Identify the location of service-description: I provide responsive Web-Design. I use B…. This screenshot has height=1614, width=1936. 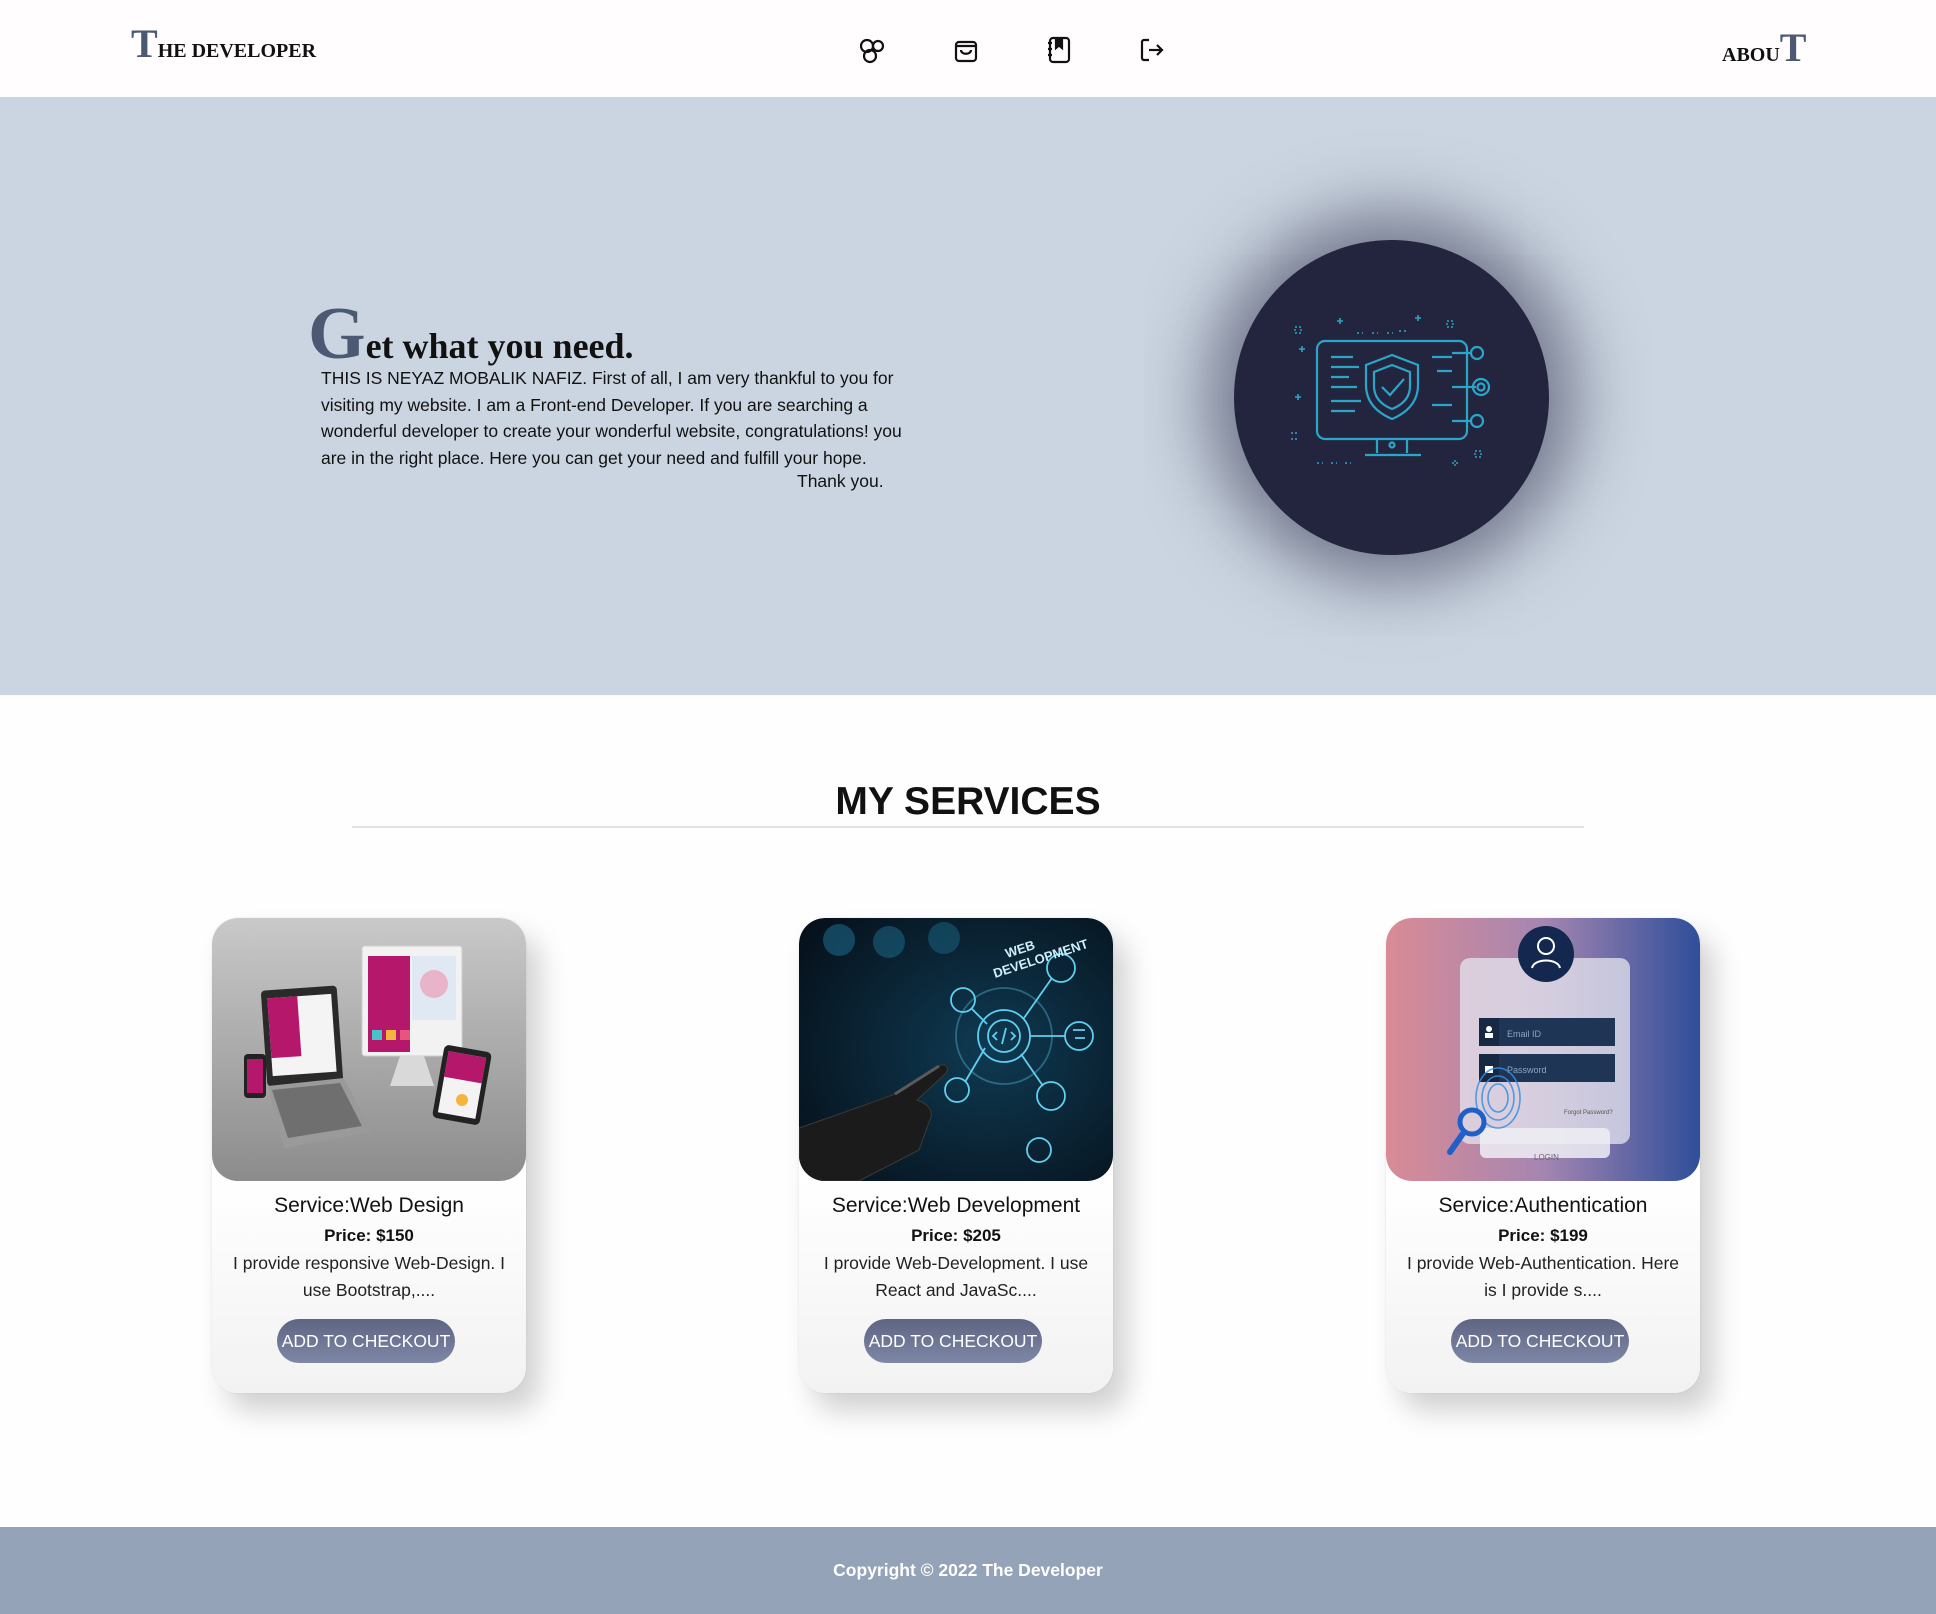
(369, 1276).